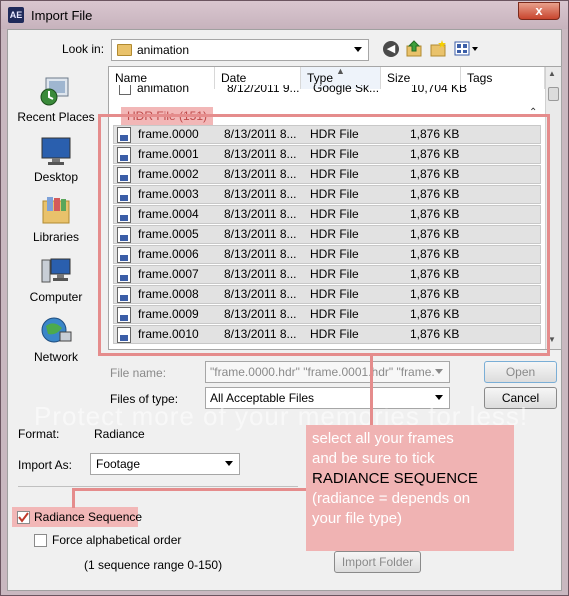 The height and width of the screenshot is (596, 569). Describe the element at coordinates (23, 517) in the screenshot. I see `radiance-sequence-checkbox` at that location.